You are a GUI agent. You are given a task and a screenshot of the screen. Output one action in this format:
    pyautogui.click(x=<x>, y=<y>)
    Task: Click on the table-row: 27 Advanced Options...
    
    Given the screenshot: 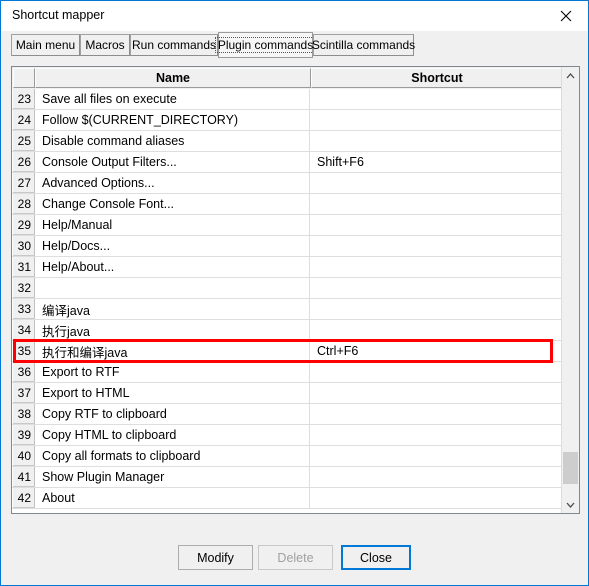 What is the action you would take?
    pyautogui.click(x=287, y=183)
    